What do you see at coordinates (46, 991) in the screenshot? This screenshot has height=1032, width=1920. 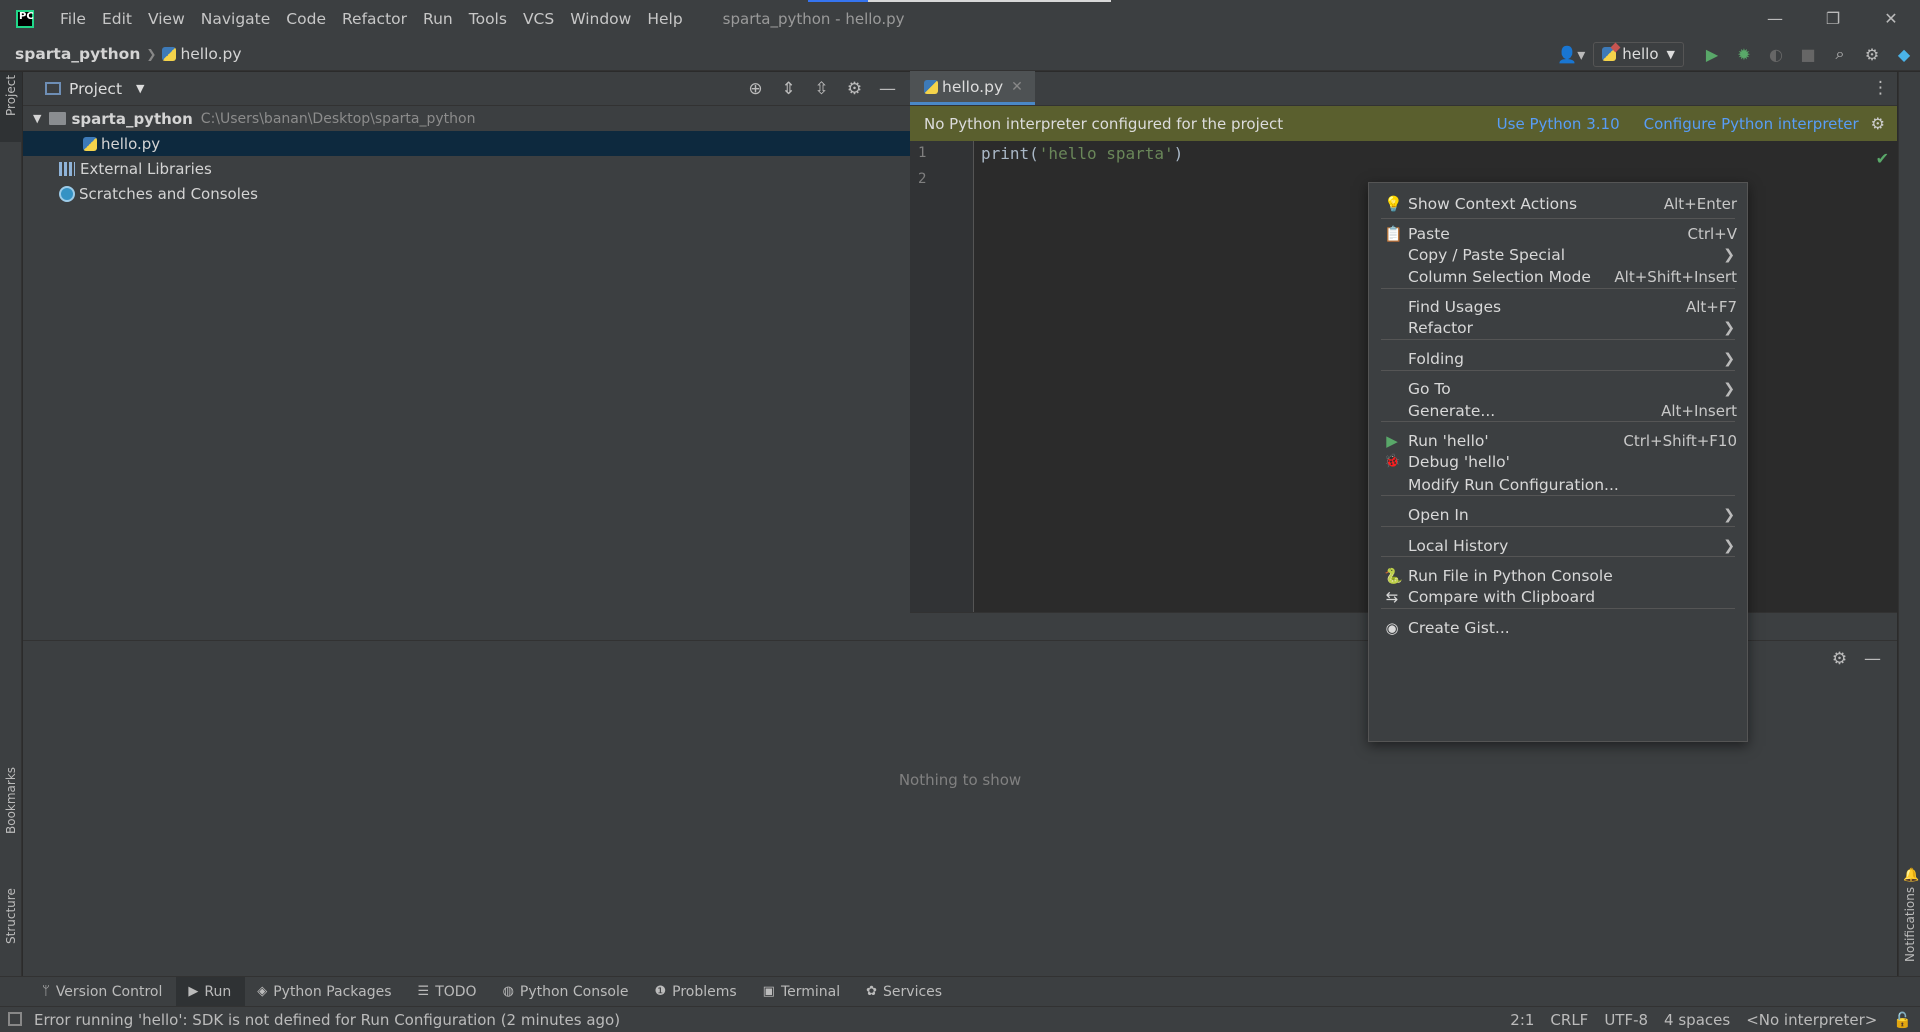 I see `branch-icon: ᛘ` at bounding box center [46, 991].